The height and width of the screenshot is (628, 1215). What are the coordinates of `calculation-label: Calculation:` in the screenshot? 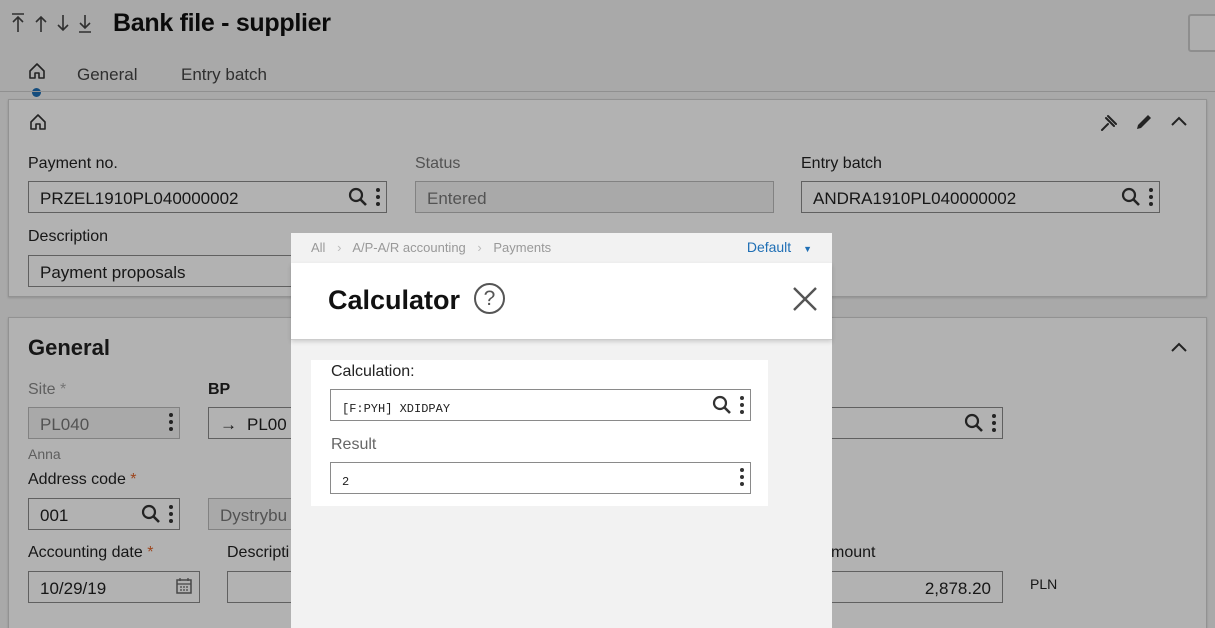 It's located at (373, 371).